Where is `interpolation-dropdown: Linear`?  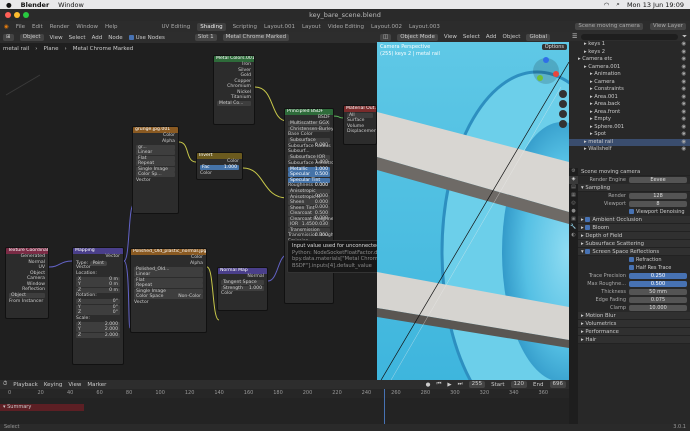
interpolation-dropdown: Linear is located at coordinates (155, 152).